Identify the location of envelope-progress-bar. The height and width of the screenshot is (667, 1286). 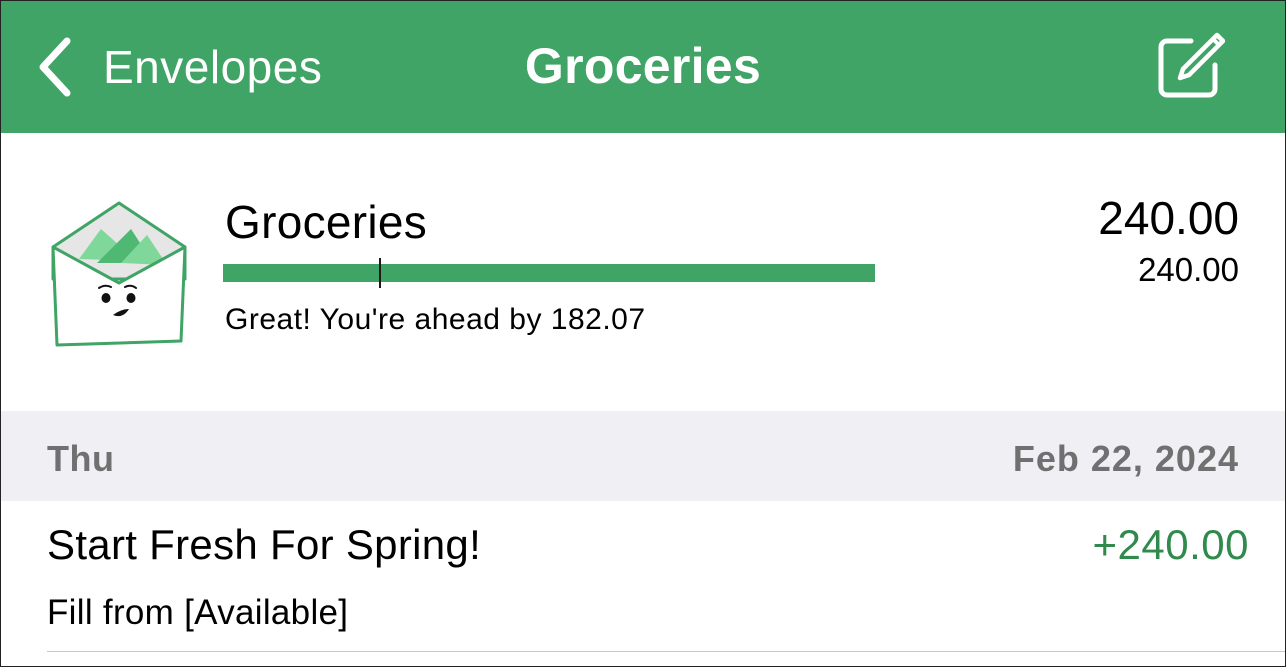
(549, 273).